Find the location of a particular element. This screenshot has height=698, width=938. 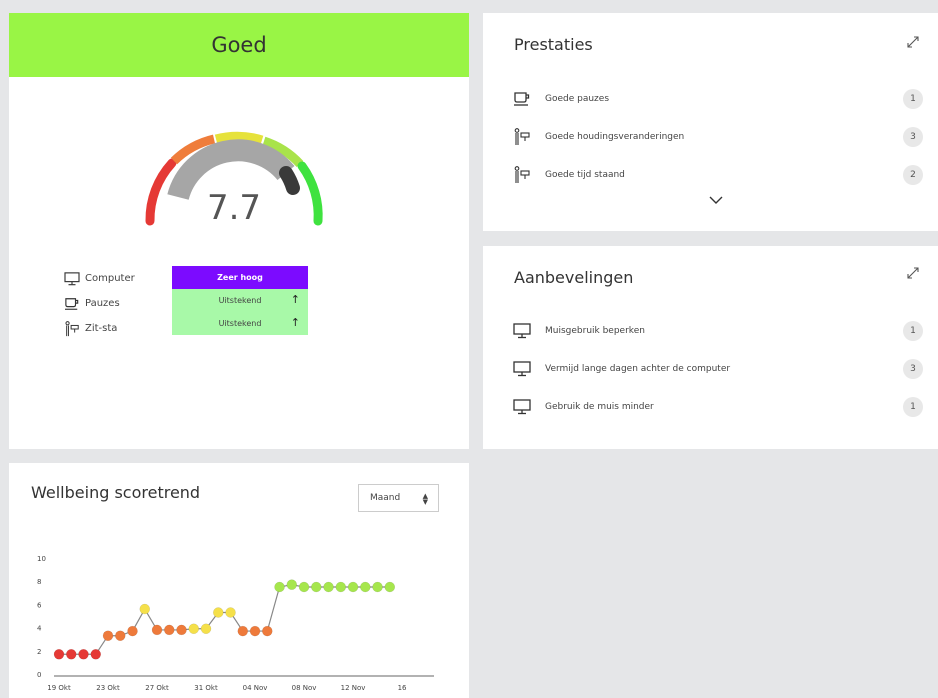

list-item: Vermijd lange dagen achter de computer 3 is located at coordinates (718, 369).